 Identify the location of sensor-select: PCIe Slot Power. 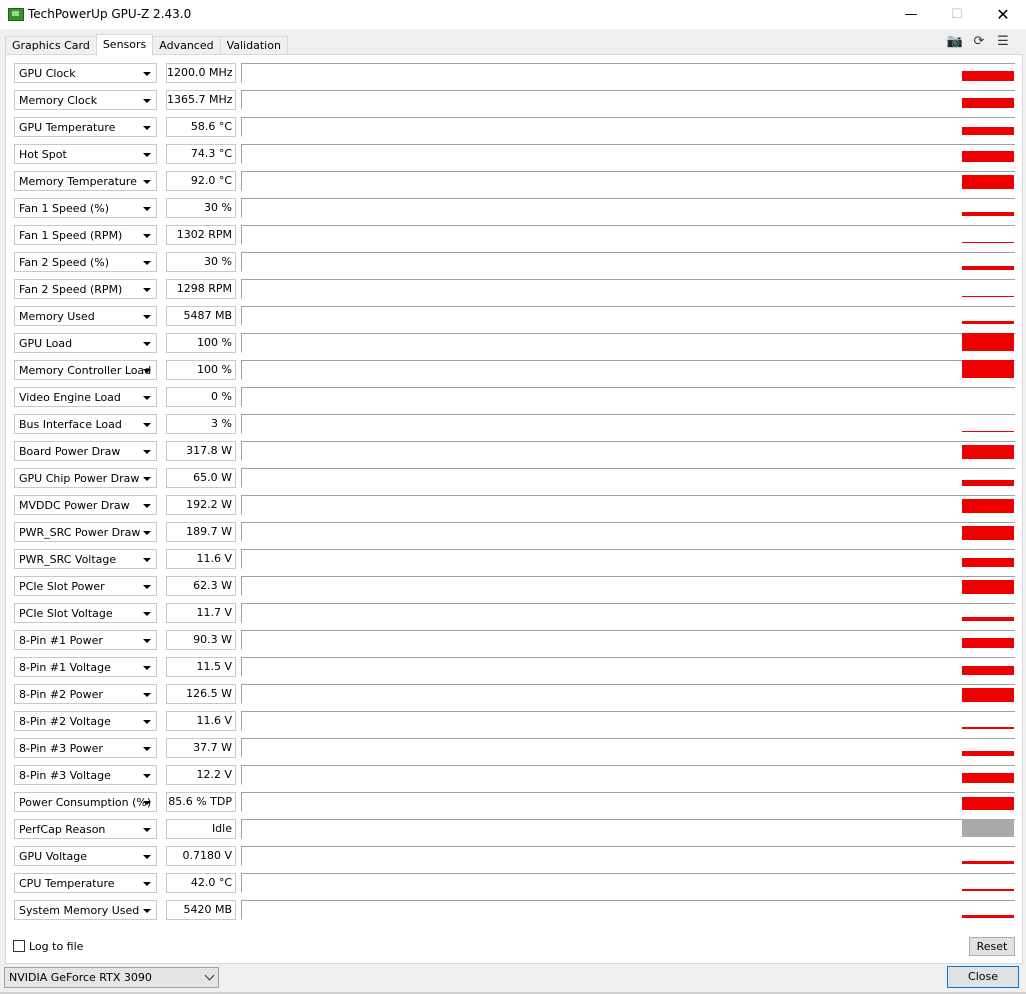
(85, 586).